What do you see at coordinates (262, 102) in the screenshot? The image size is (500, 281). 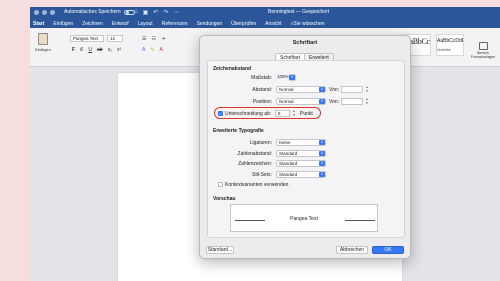 I see `position-label: Position:` at bounding box center [262, 102].